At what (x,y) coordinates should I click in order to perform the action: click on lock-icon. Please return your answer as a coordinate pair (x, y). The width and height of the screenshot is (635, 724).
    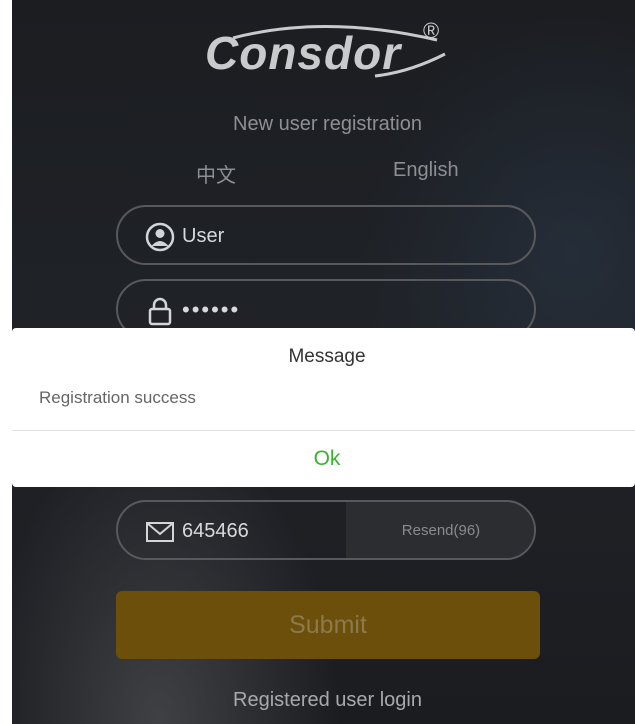
    Looking at the image, I should click on (160, 311).